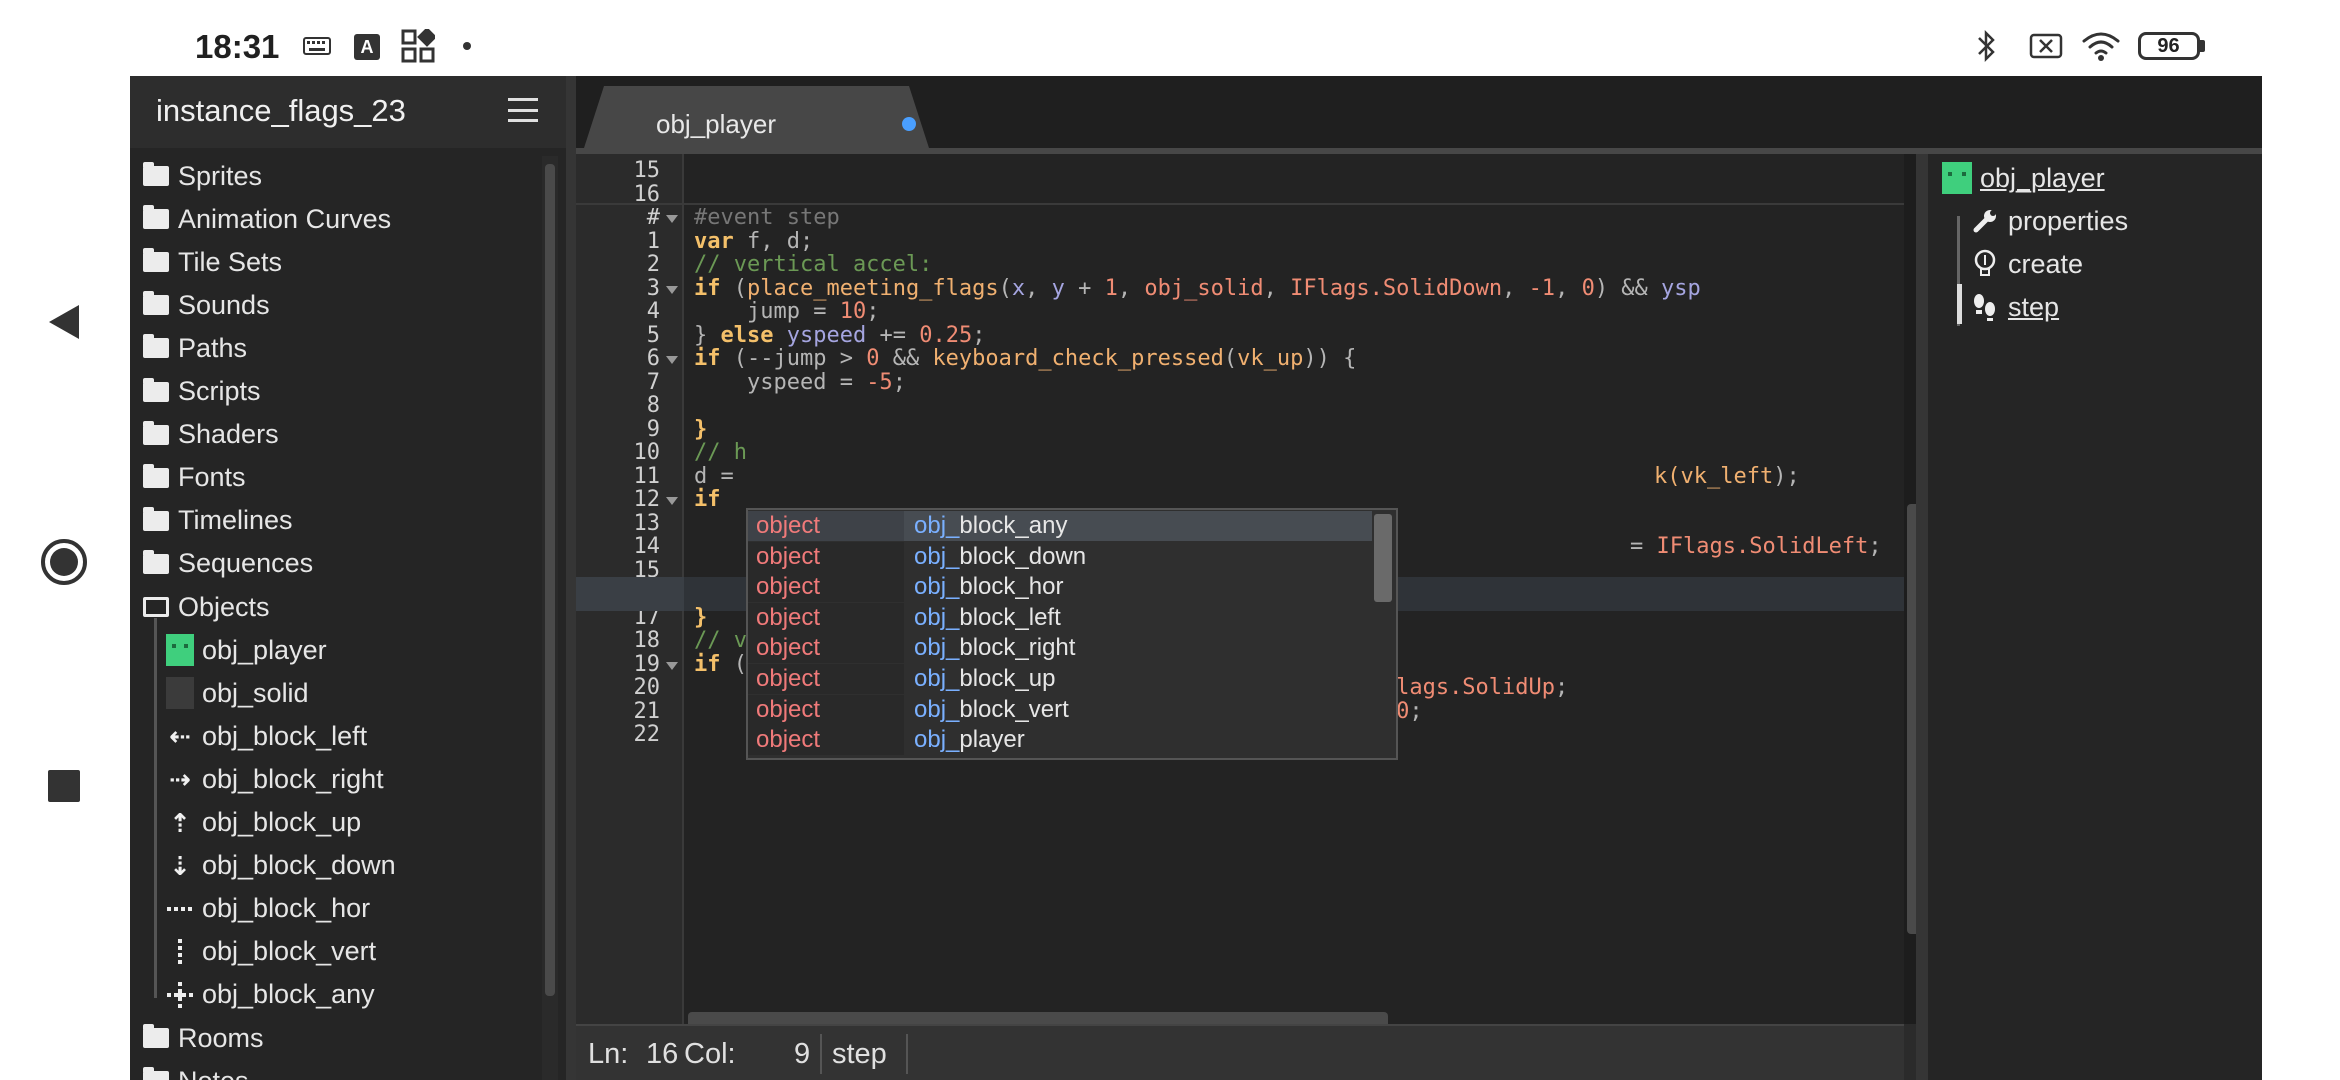 This screenshot has width=2340, height=1080. What do you see at coordinates (1922, 617) in the screenshot?
I see `outline-splitter` at bounding box center [1922, 617].